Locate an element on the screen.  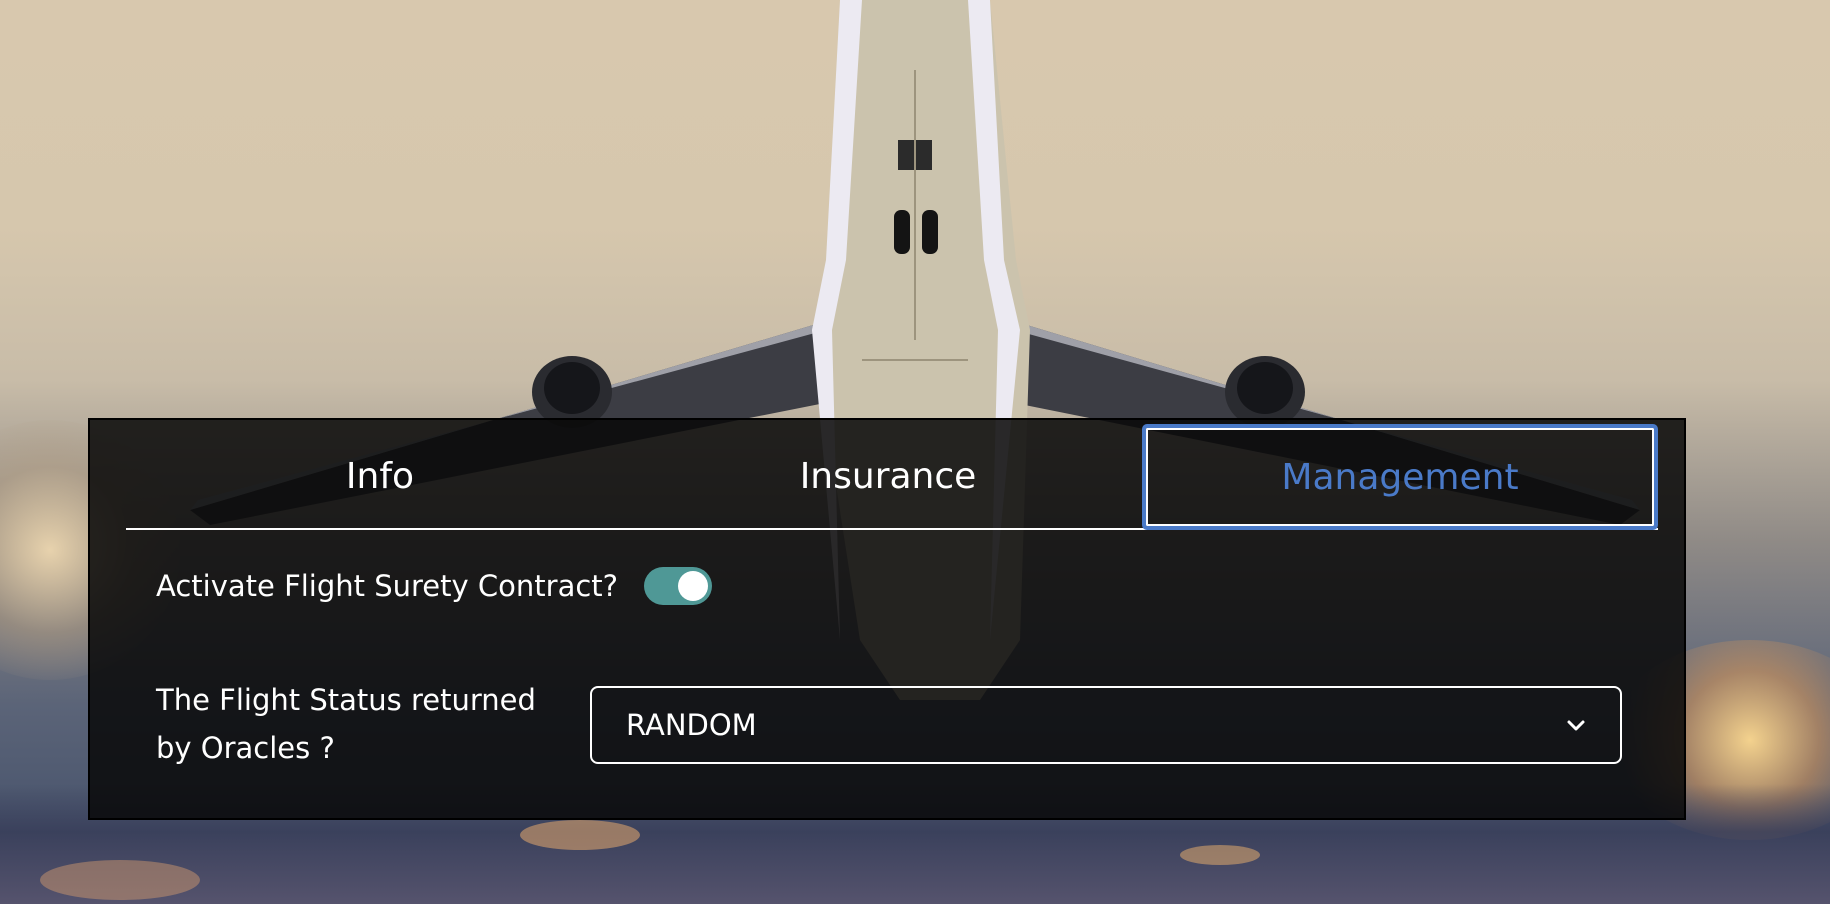
activate-contract-toggle is located at coordinates (678, 586).